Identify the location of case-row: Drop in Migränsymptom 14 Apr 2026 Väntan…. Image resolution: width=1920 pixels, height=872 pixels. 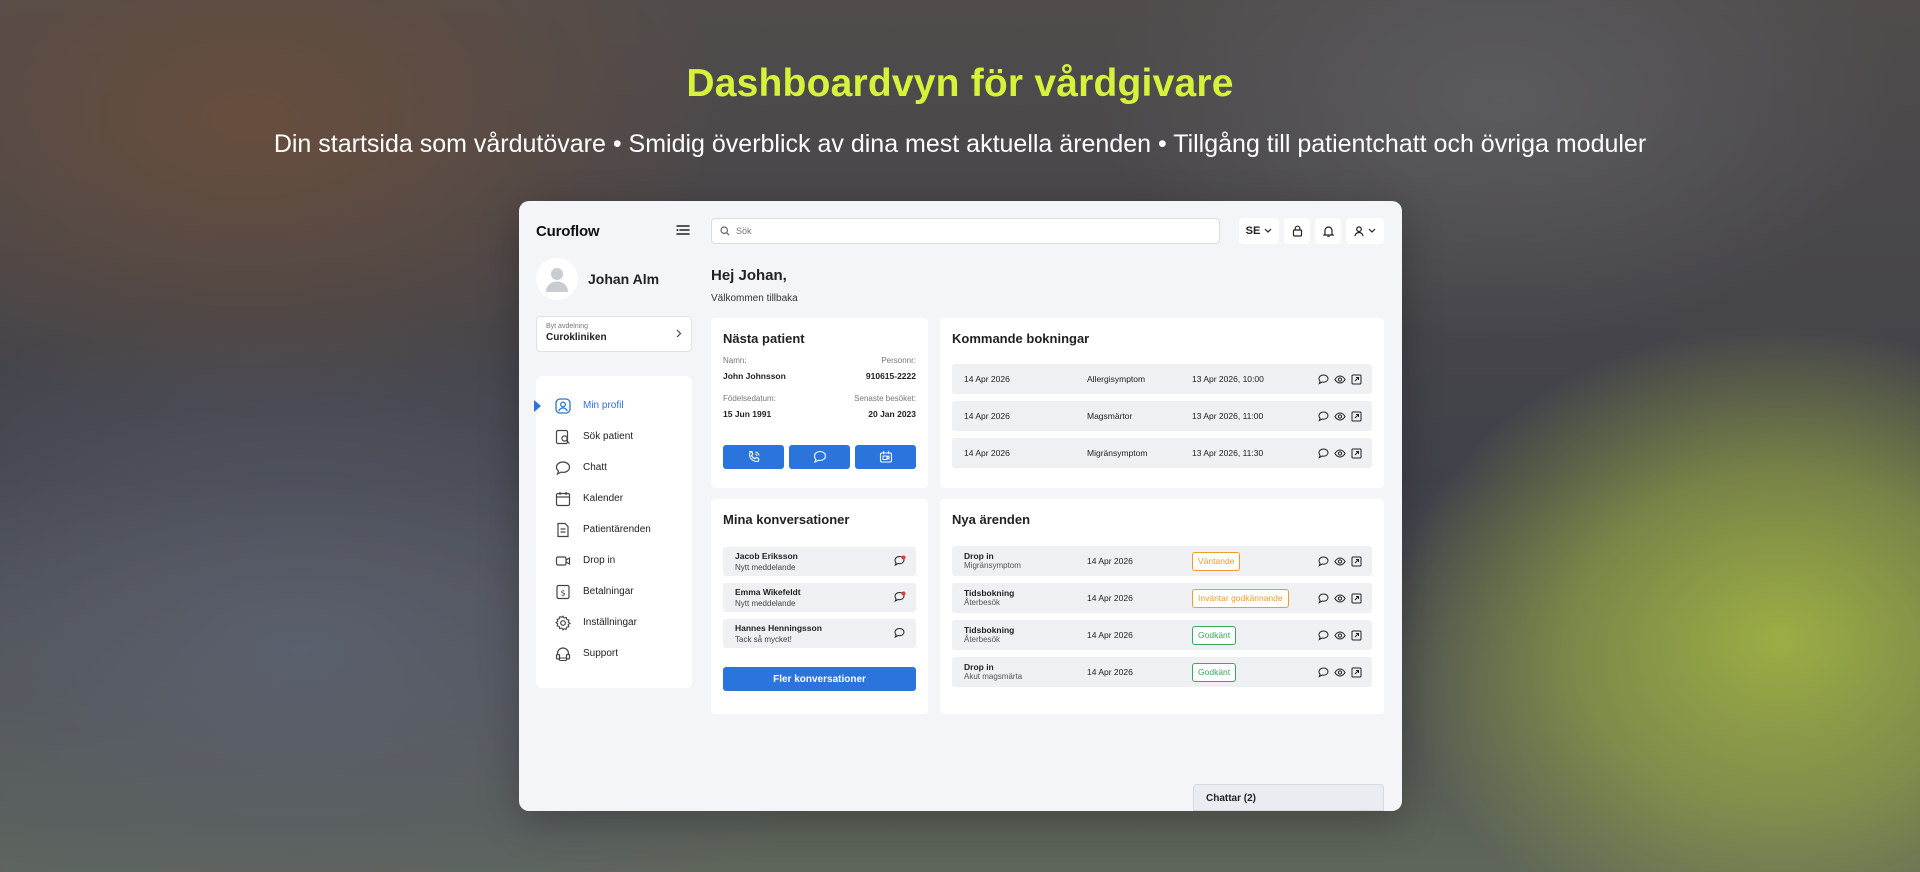
(1162, 561).